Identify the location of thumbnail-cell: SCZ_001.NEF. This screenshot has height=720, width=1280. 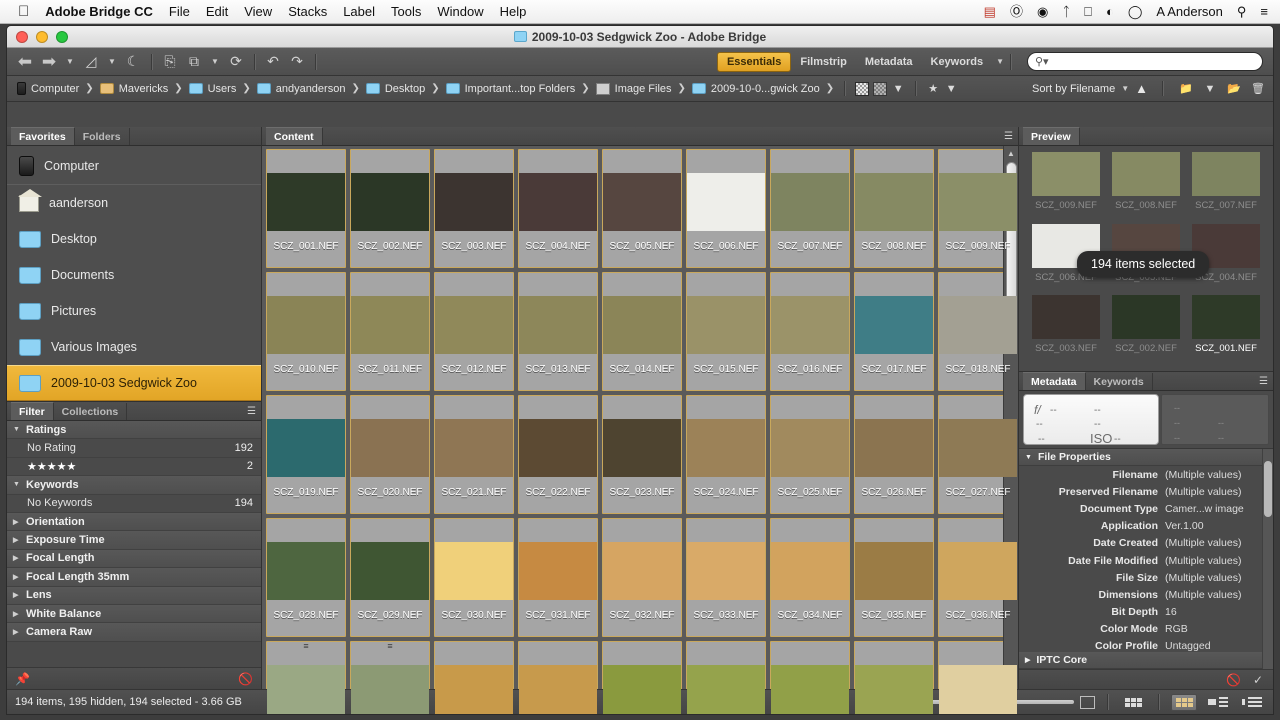
(306, 208).